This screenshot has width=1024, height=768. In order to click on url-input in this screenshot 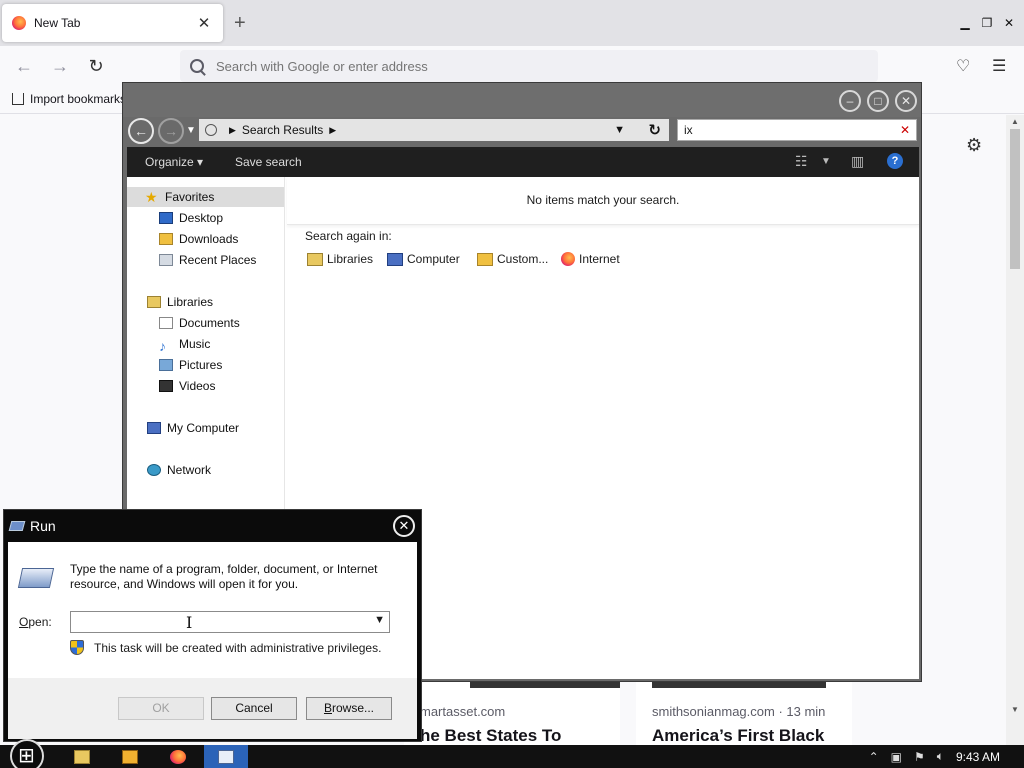, I will do `click(516, 66)`.